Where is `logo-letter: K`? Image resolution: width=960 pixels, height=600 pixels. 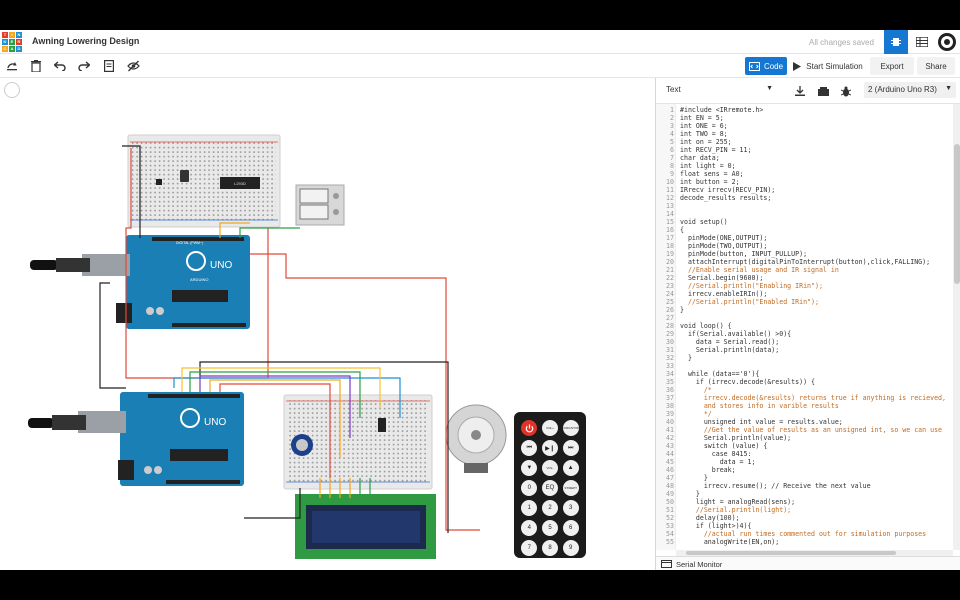 logo-letter: K is located at coordinates (5, 42).